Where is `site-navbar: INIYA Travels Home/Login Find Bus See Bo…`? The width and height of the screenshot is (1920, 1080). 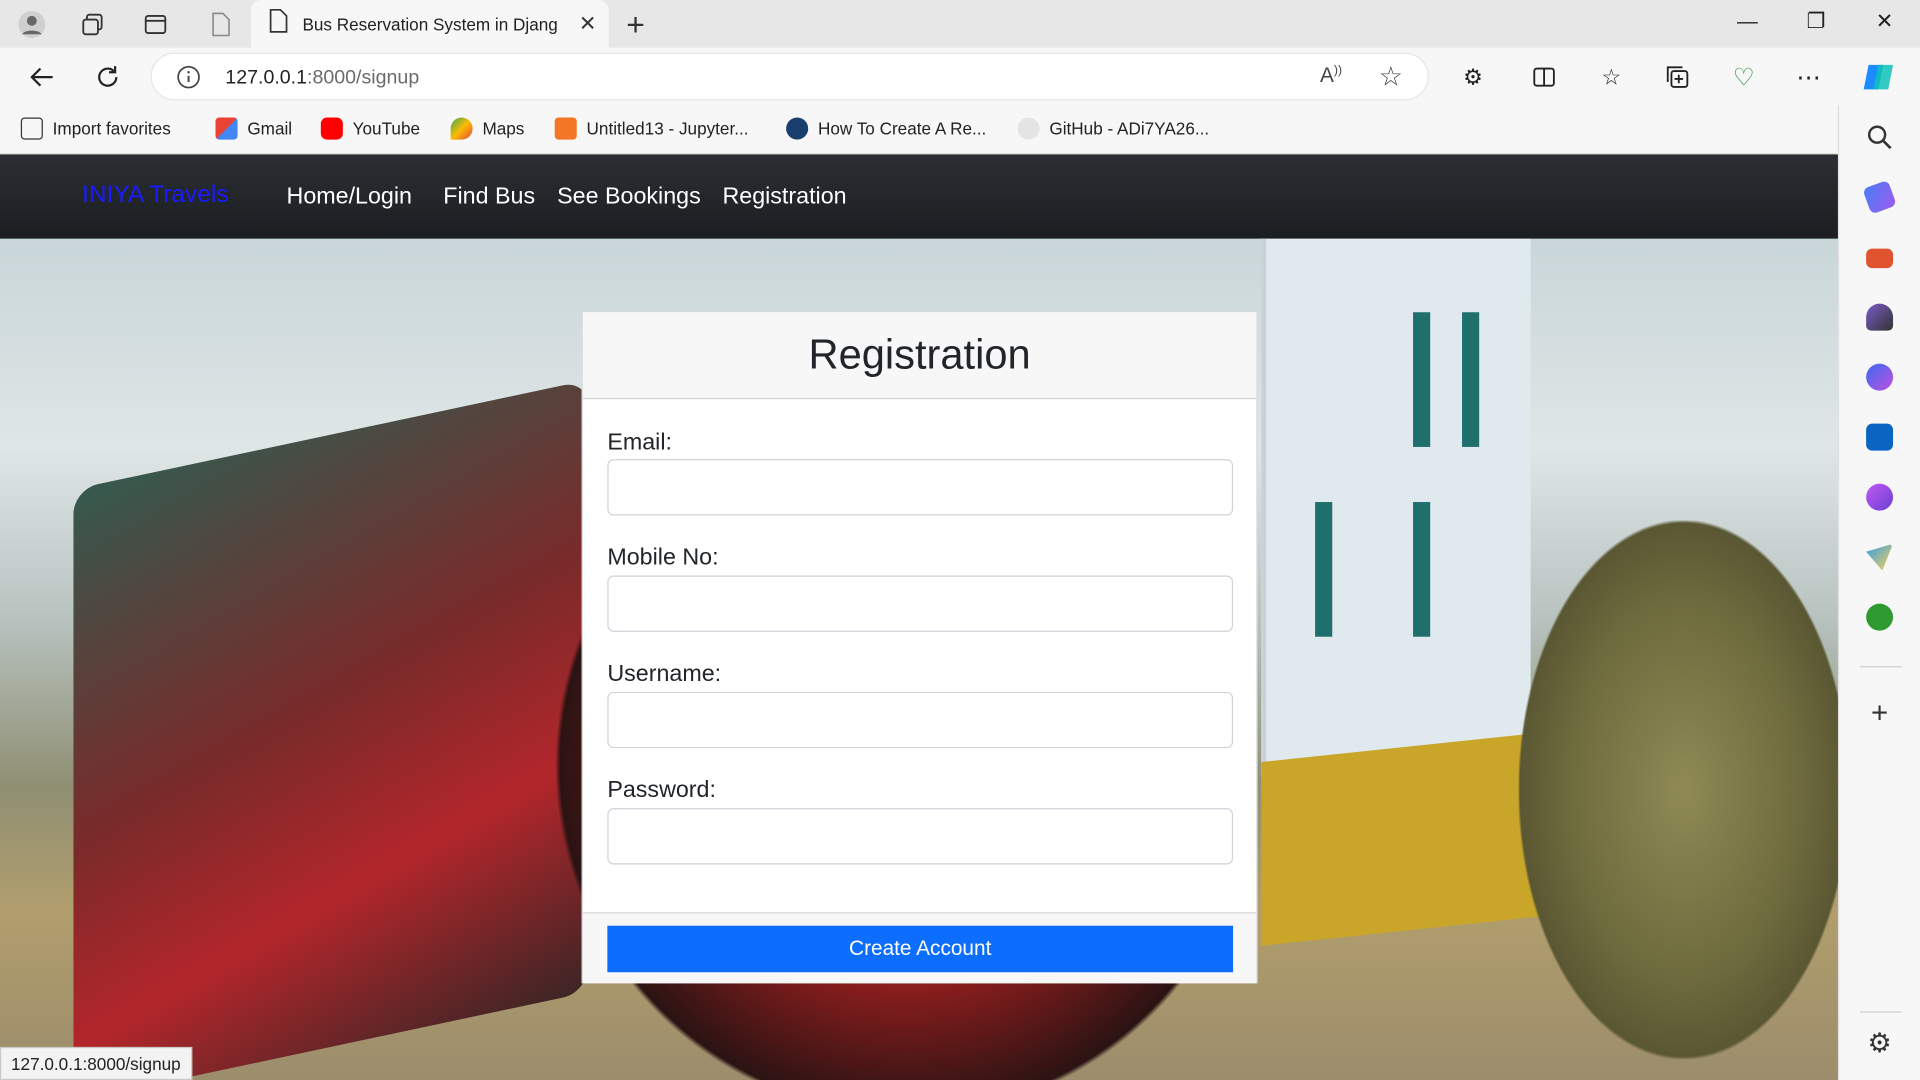
site-navbar: INIYA Travels Home/Login Find Bus See Bo… is located at coordinates (919, 196).